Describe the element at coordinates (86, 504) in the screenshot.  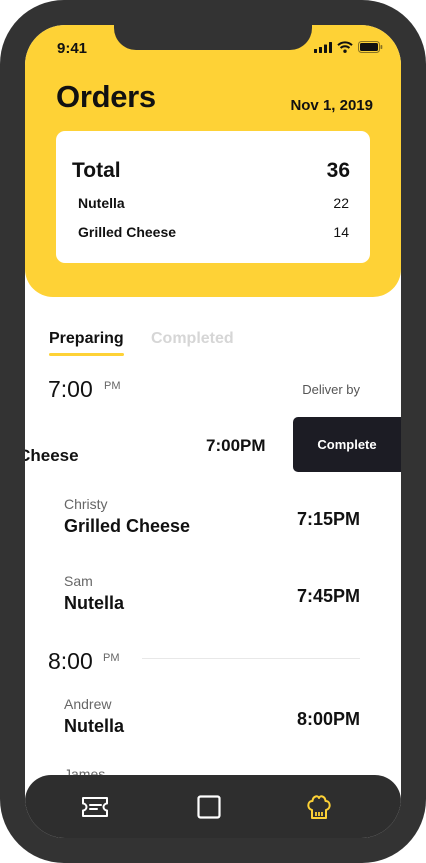
I see `order-customer: Christy` at that location.